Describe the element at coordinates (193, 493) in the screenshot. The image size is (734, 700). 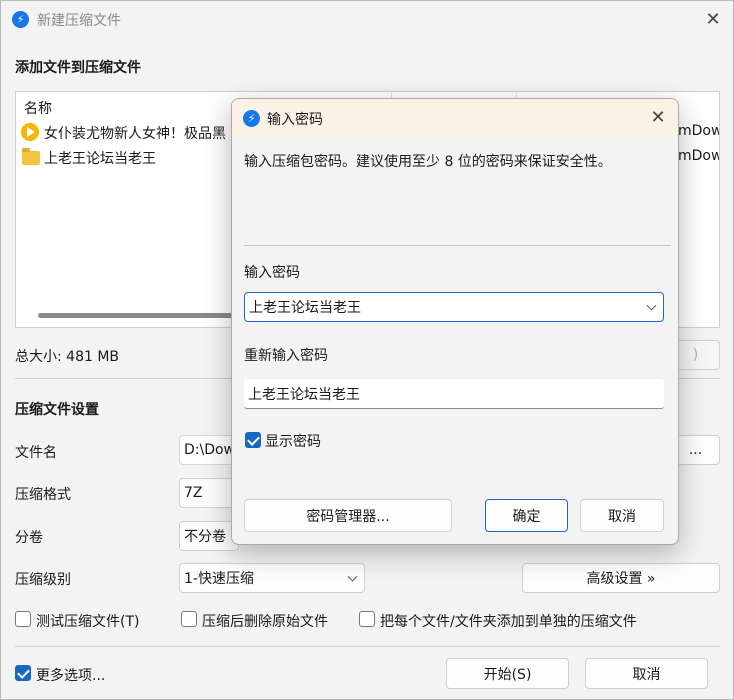
I see `format-value: 7Z` at that location.